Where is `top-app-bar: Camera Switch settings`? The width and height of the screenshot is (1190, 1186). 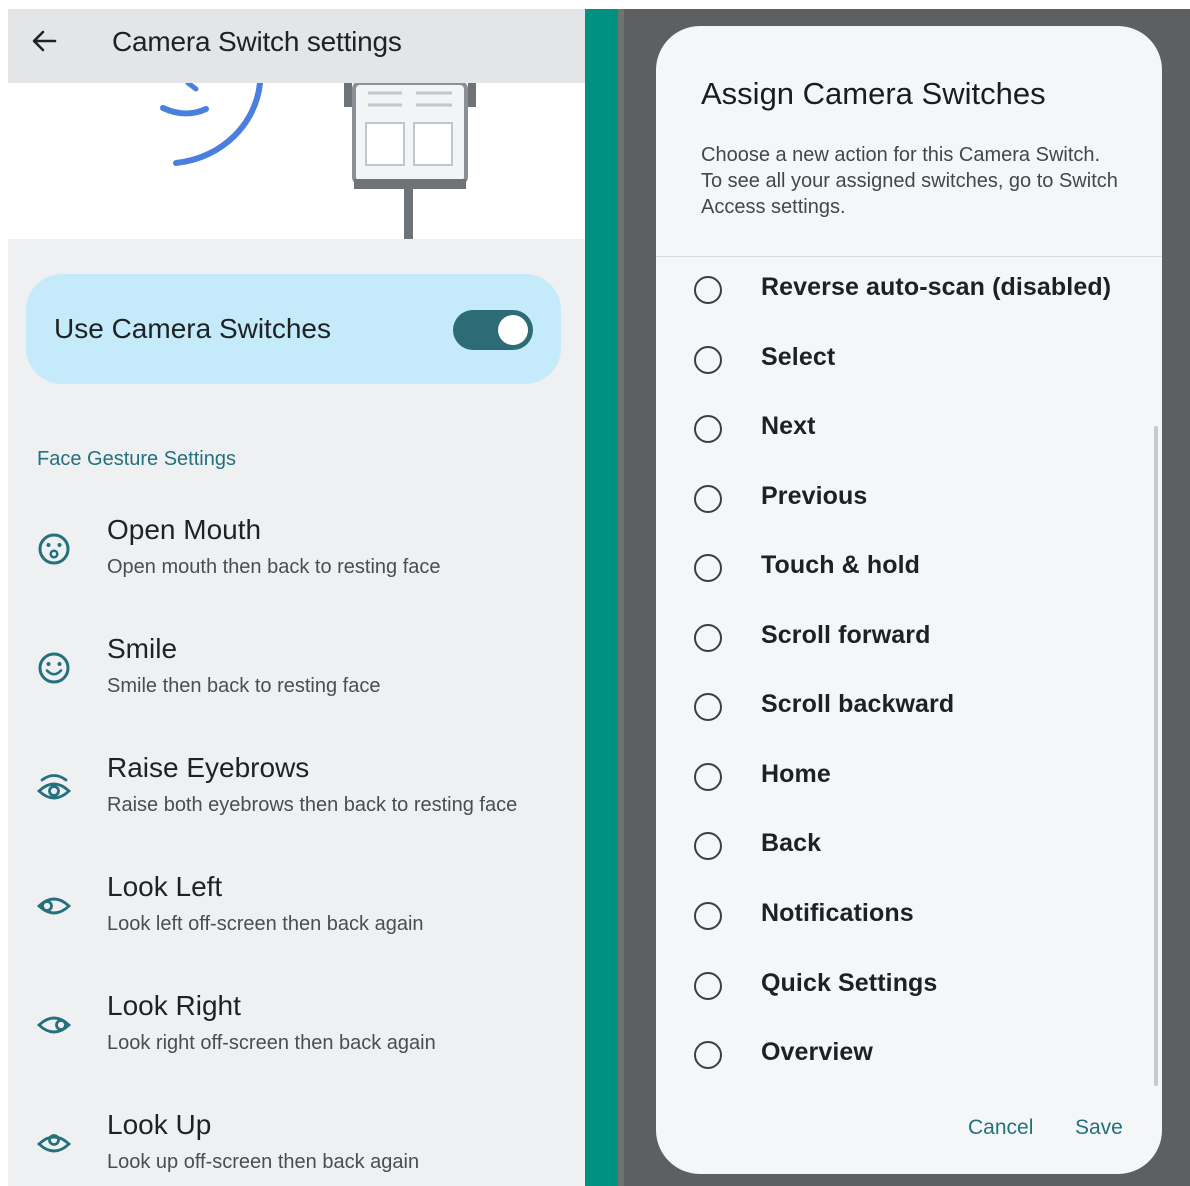 top-app-bar: Camera Switch settings is located at coordinates (296, 46).